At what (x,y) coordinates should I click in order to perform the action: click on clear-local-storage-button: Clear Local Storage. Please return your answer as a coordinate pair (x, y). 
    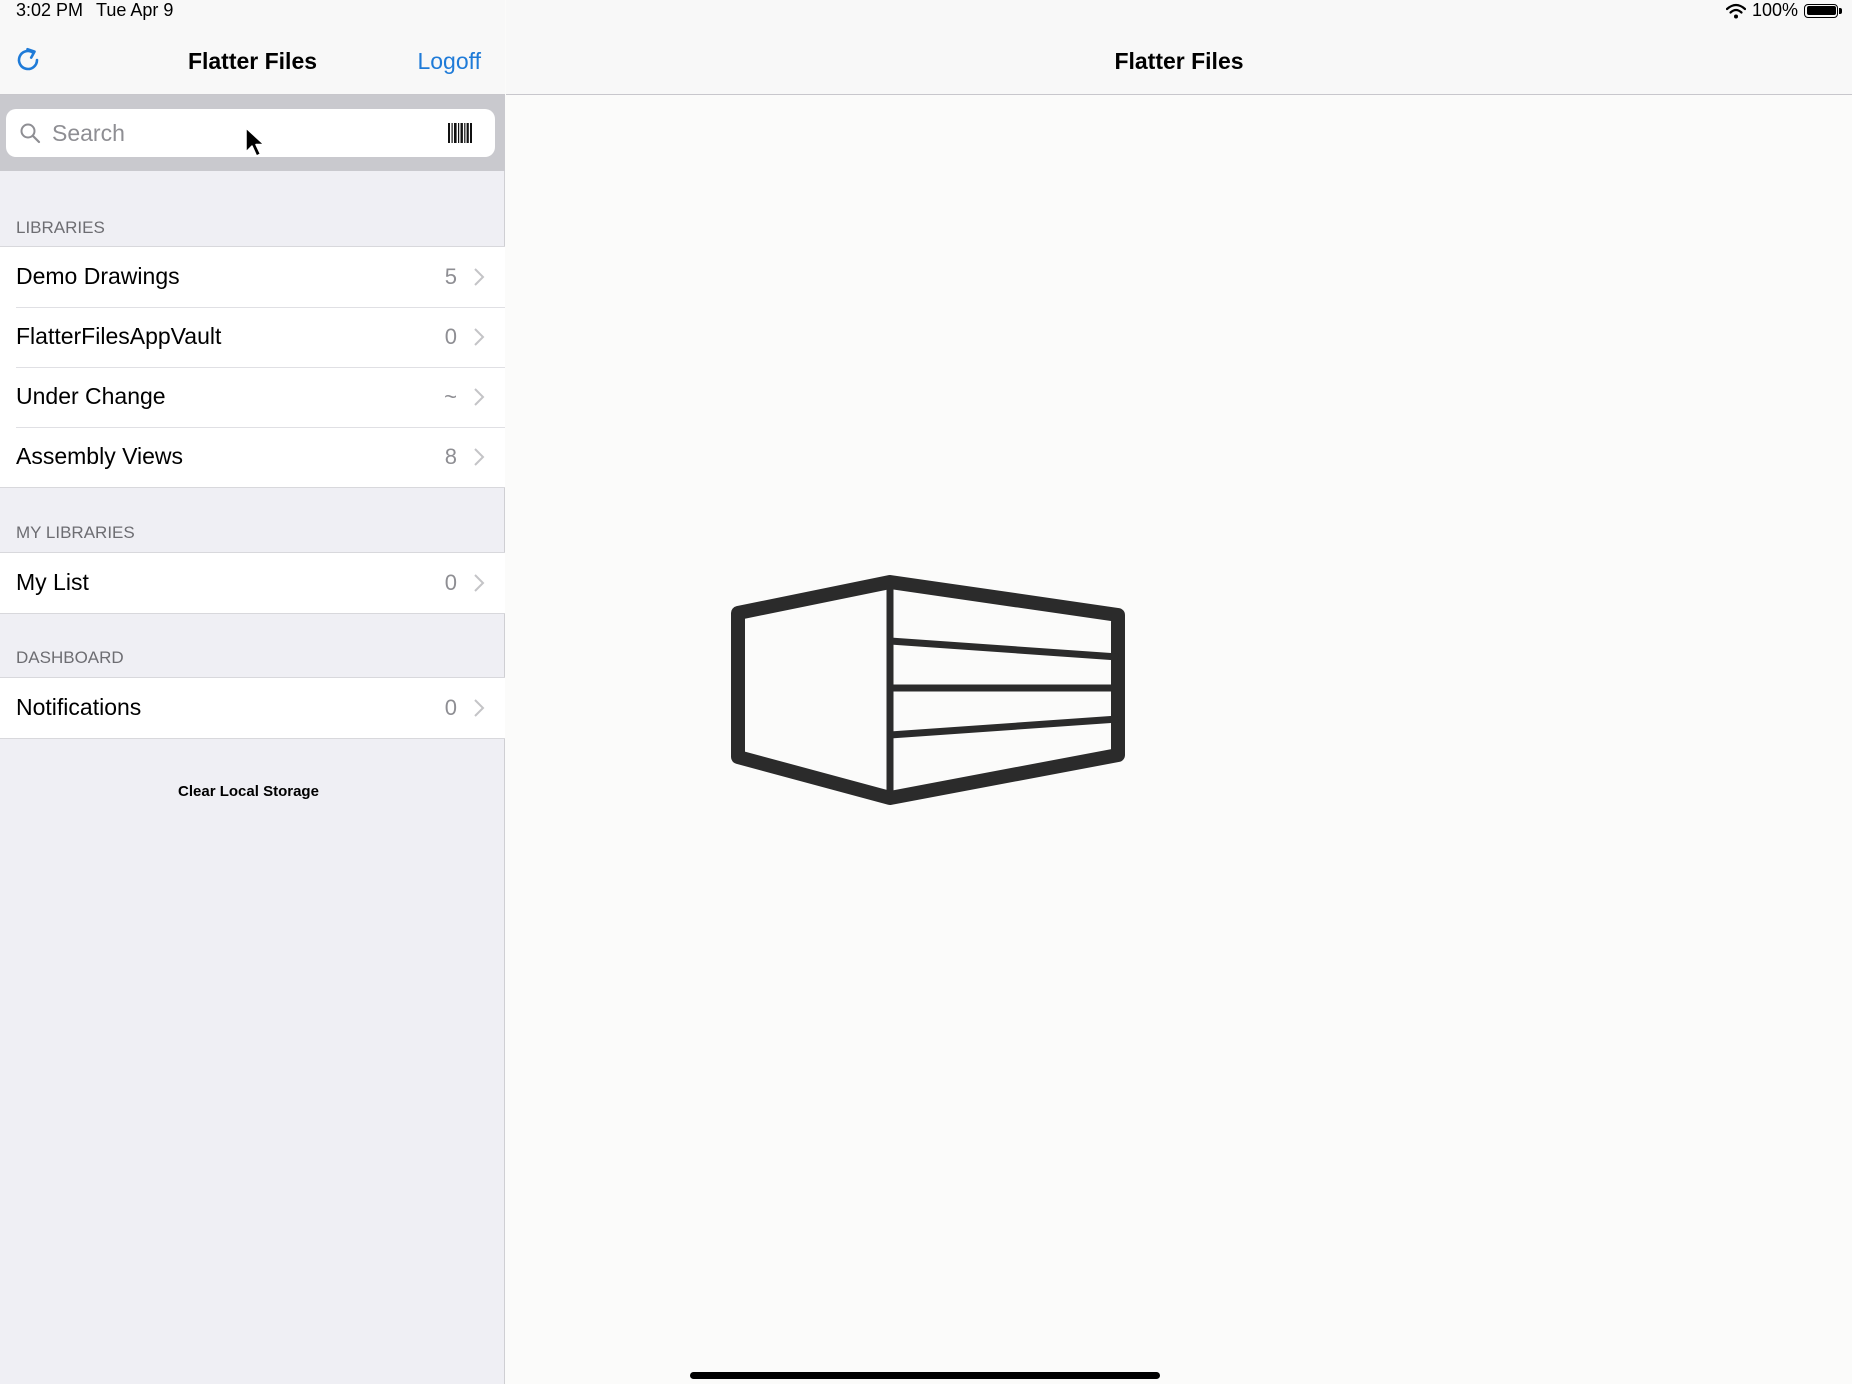
    Looking at the image, I should click on (248, 791).